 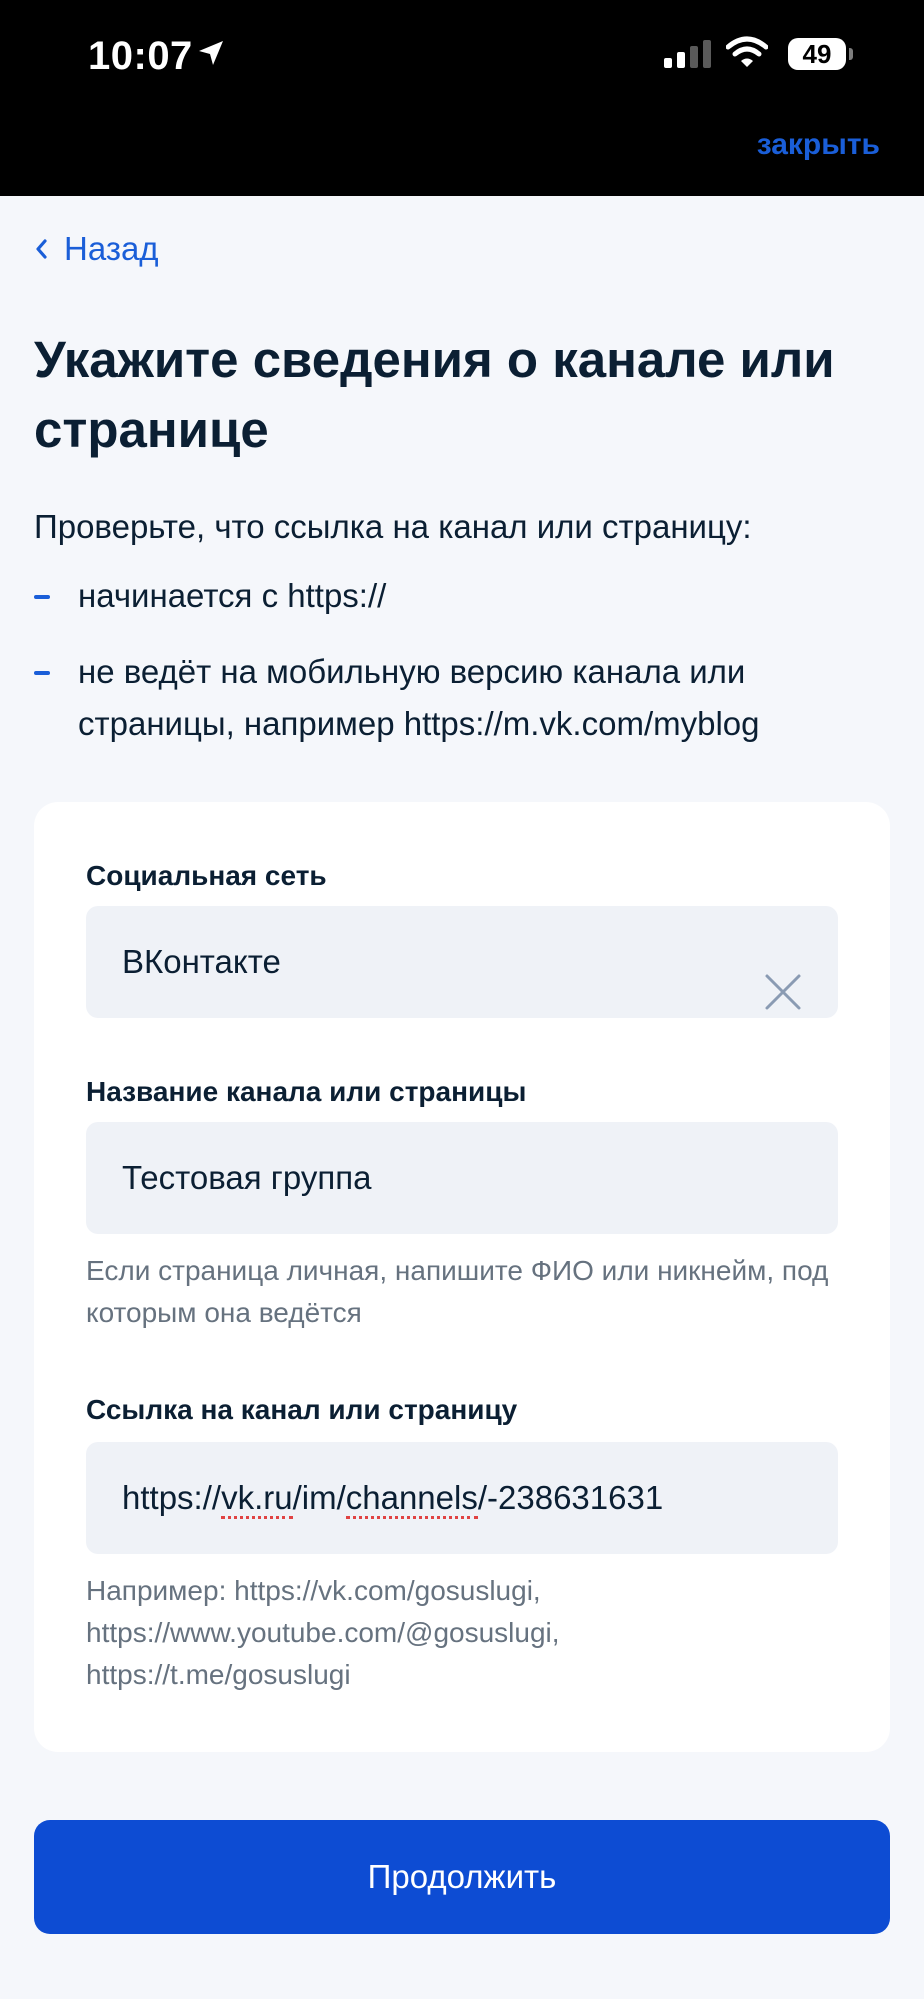 I want to click on back-button: Назад, so click(x=96, y=249).